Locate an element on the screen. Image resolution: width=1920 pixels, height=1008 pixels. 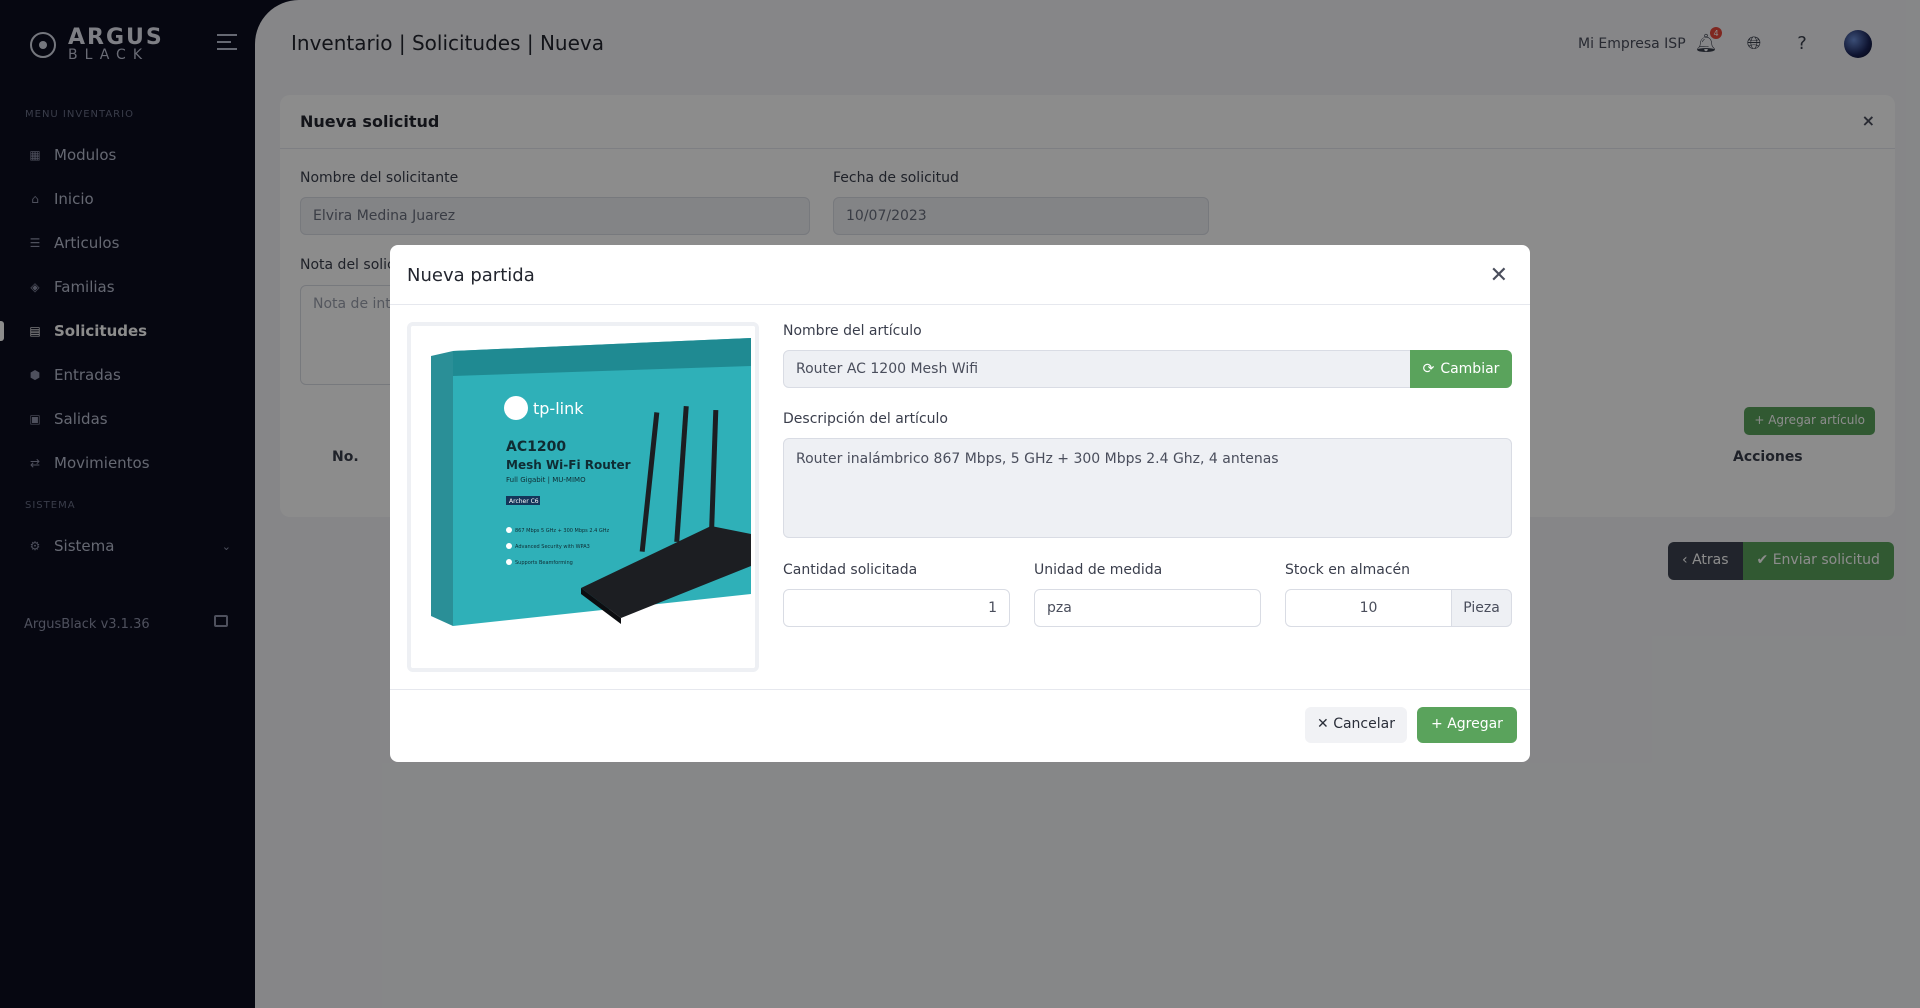
article-name-label: Nombre del artículo is located at coordinates (852, 331).